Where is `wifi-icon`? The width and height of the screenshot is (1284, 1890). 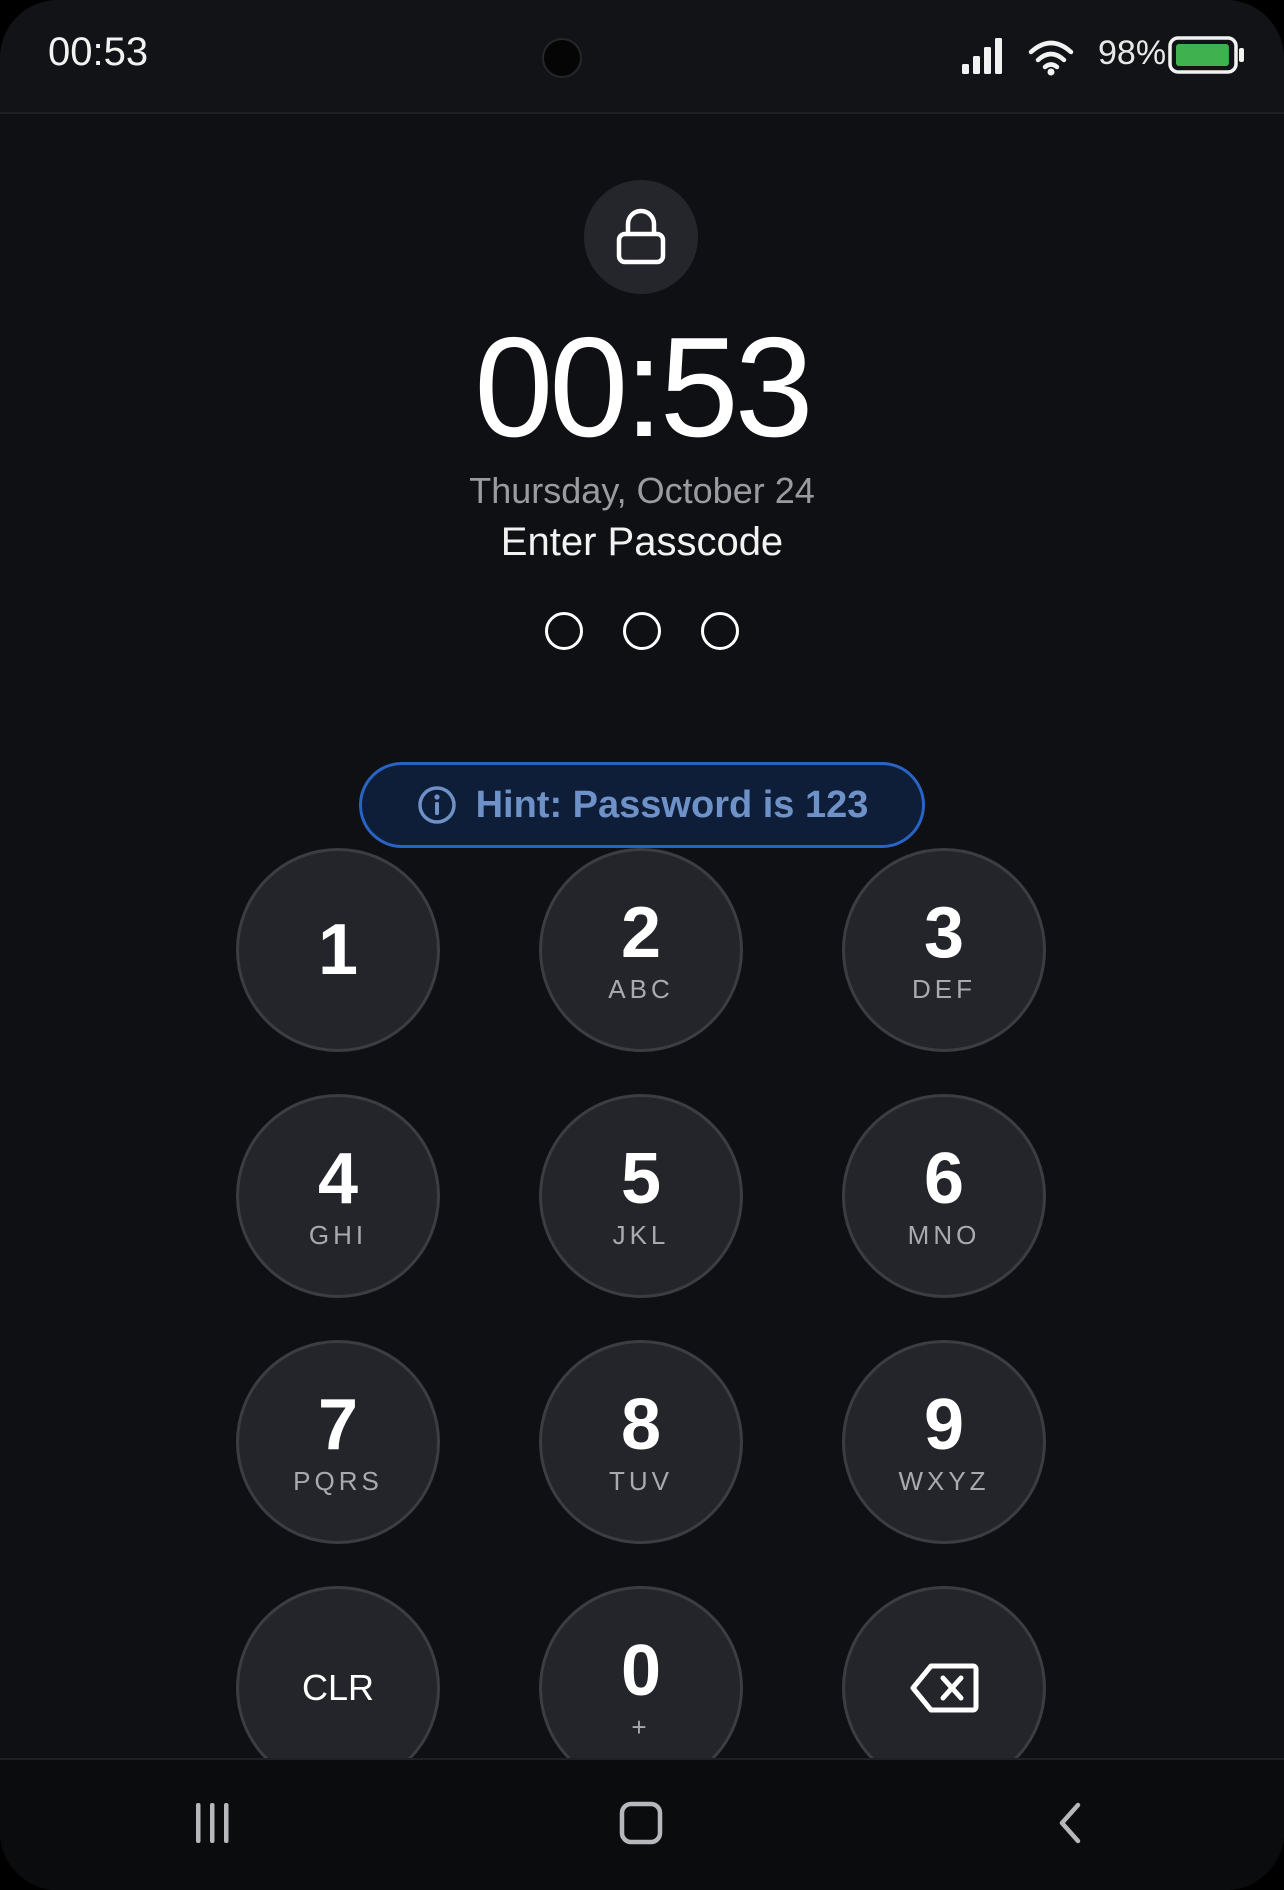
wifi-icon is located at coordinates (1051, 58).